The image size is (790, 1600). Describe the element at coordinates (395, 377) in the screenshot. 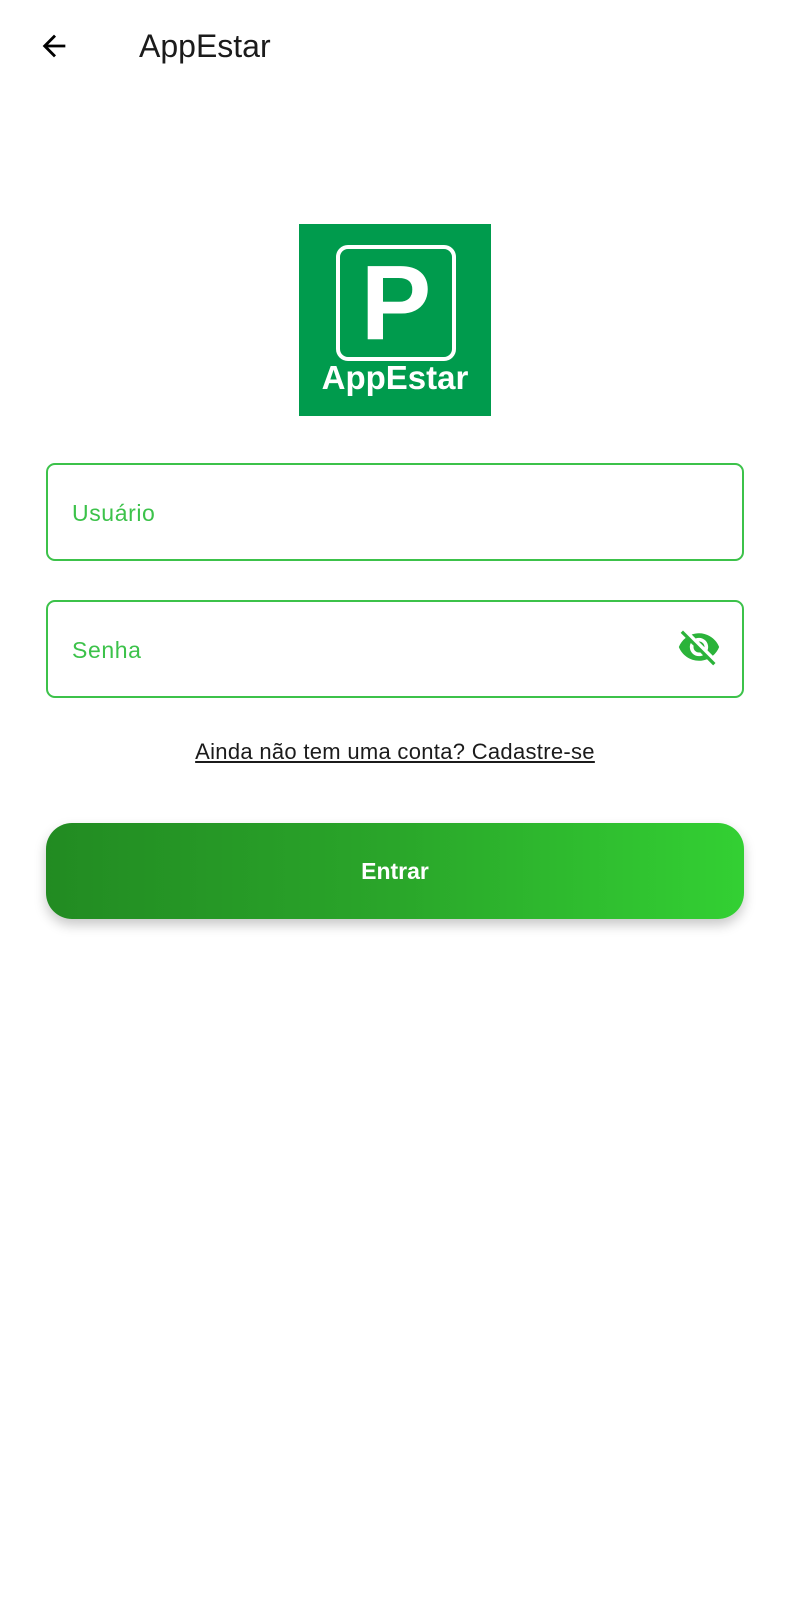

I see `logo-text: AppEstar` at that location.